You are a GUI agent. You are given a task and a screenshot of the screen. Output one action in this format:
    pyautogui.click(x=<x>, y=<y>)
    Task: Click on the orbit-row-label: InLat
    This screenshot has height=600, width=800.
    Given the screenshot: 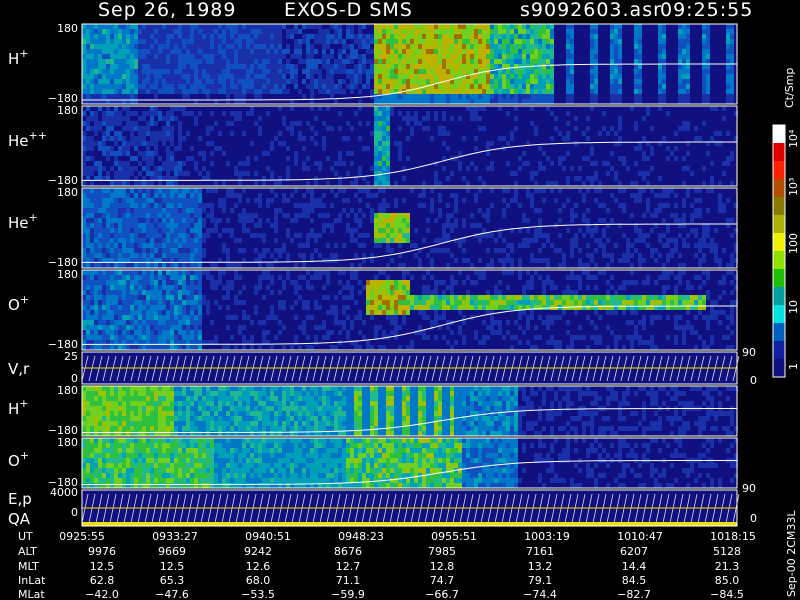 What is the action you would take?
    pyautogui.click(x=32, y=580)
    